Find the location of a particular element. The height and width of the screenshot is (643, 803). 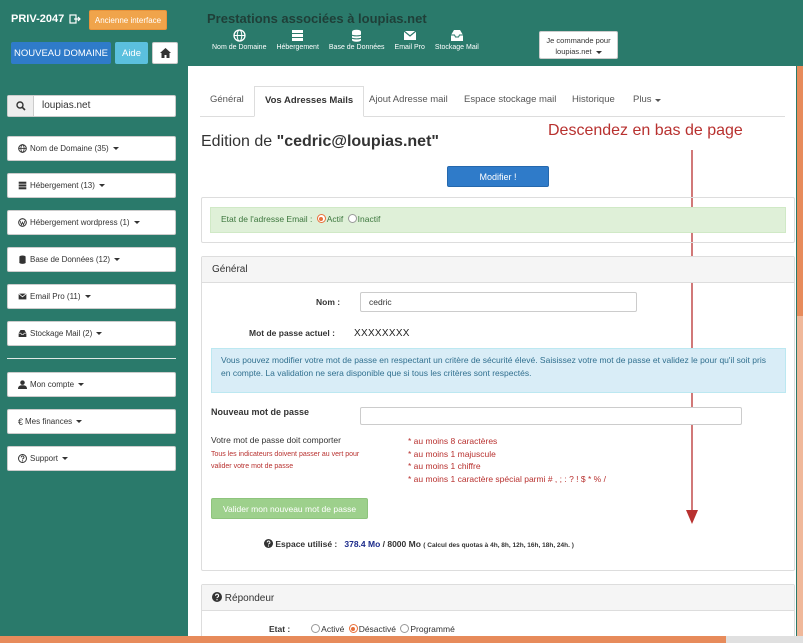

etat-label: Etat de l'adresse Email : is located at coordinates (267, 219).